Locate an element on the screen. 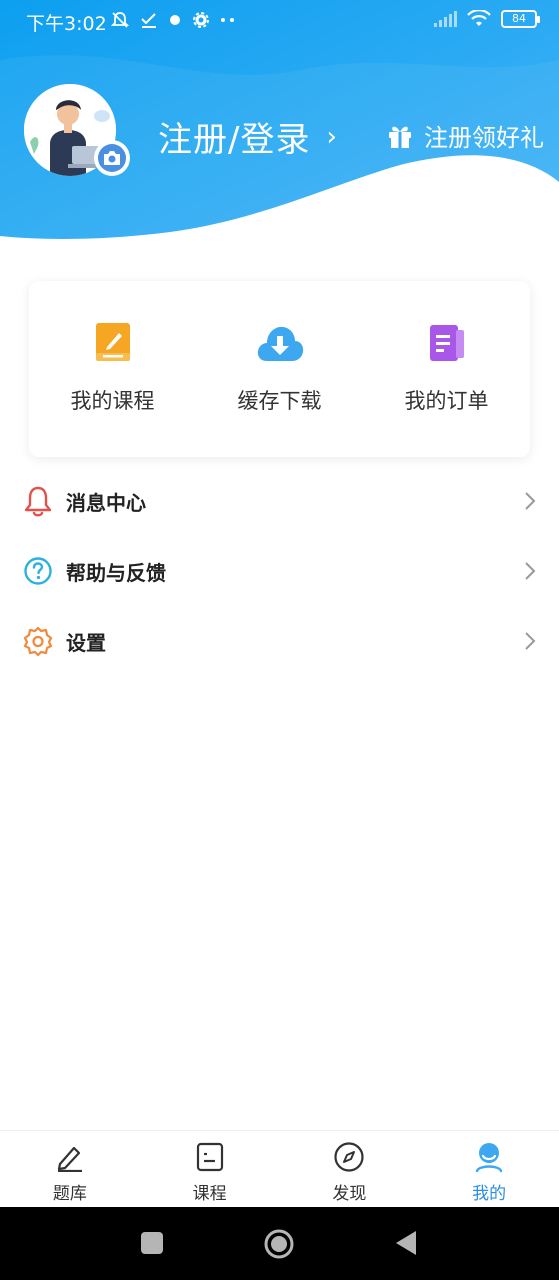  quick-actions-card: 我的课程 缓存下载 我的订单 is located at coordinates (279, 369).